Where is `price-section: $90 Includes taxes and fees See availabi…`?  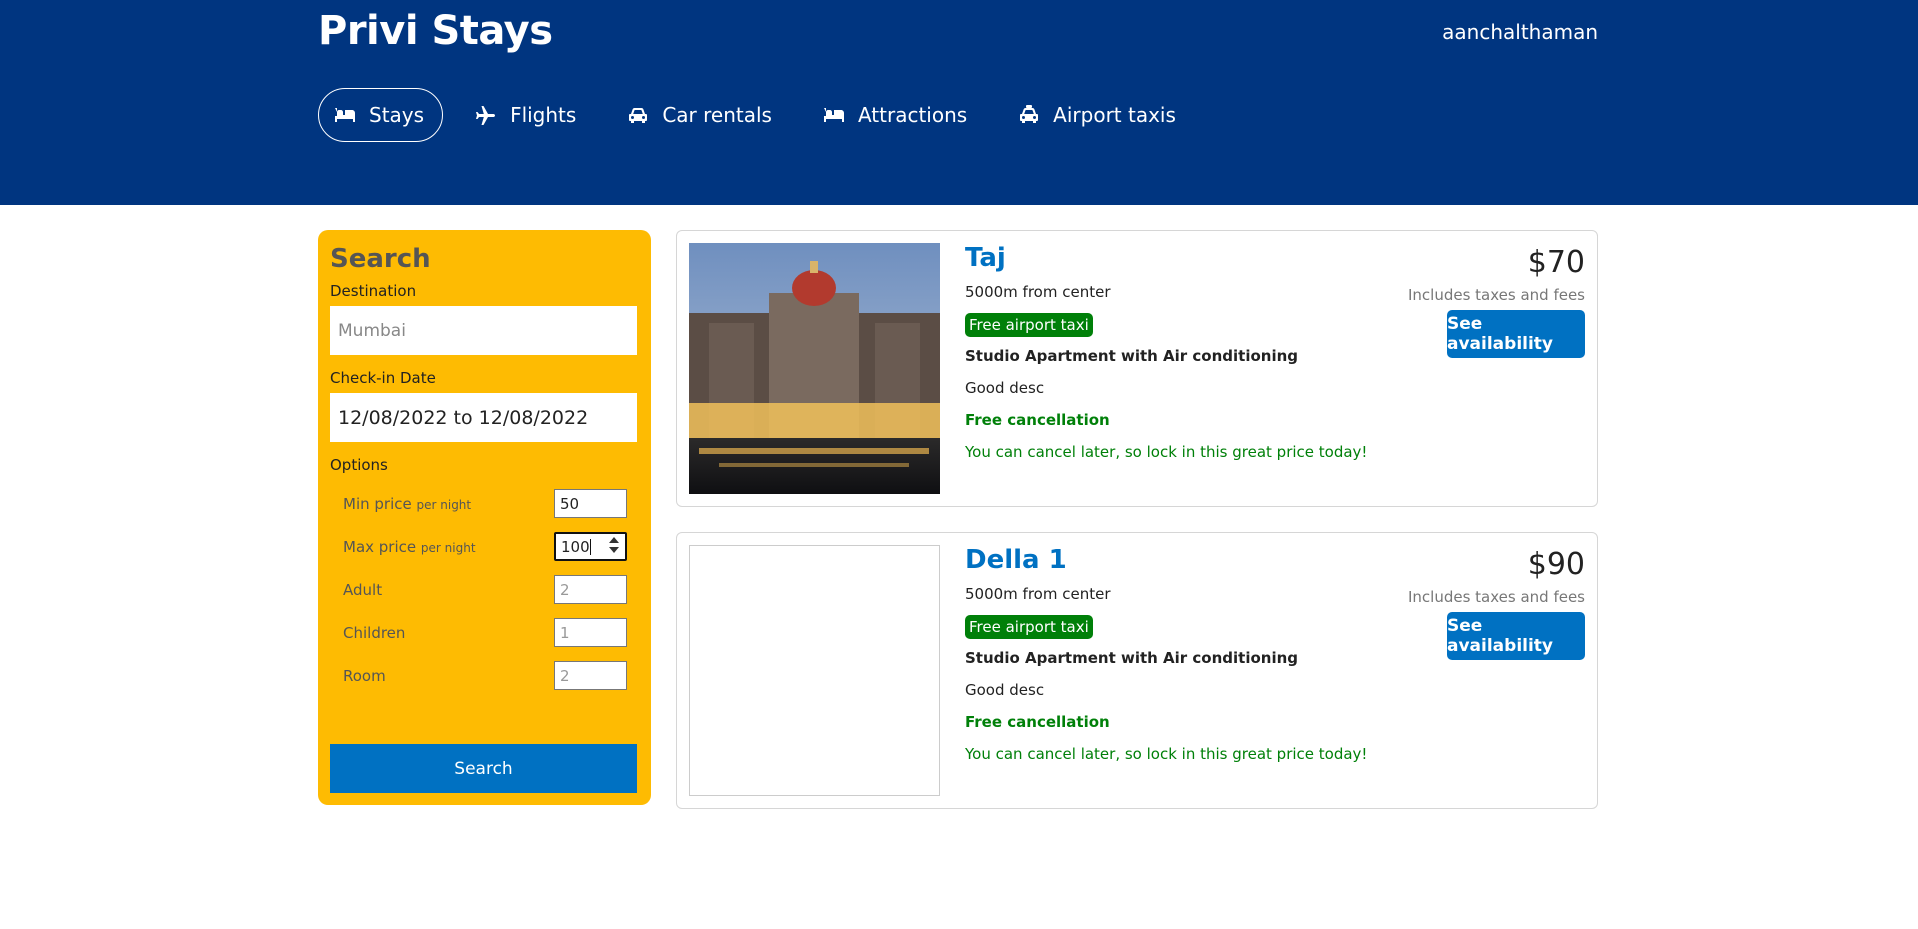
price-section: $90 Includes taxes and fees See availabi… is located at coordinates (1496, 603).